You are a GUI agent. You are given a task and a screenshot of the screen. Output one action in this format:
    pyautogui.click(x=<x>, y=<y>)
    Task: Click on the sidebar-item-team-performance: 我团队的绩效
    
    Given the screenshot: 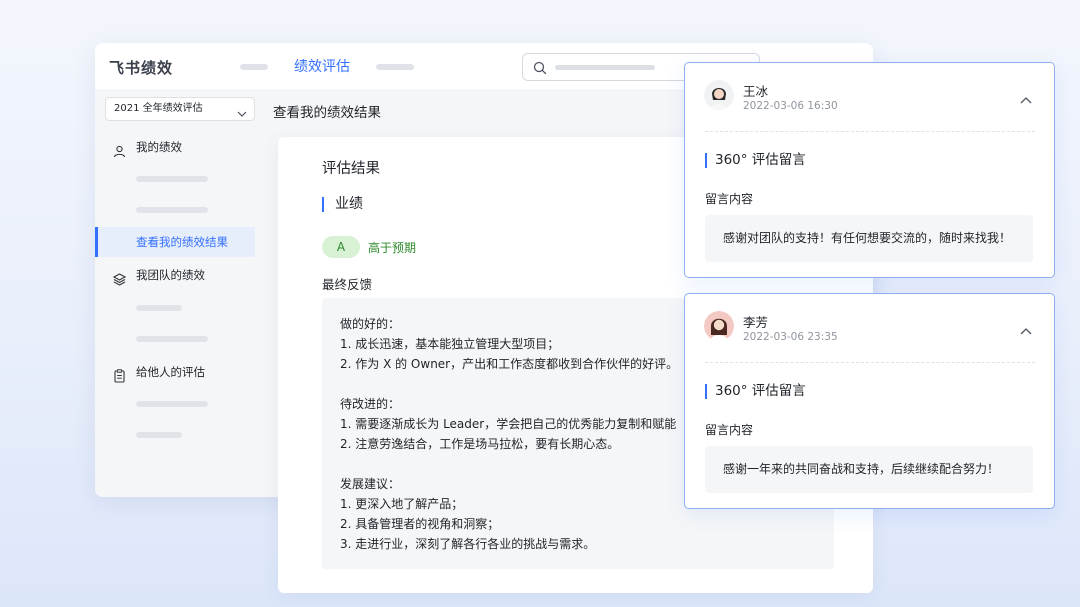 What is the action you would take?
    pyautogui.click(x=182, y=275)
    